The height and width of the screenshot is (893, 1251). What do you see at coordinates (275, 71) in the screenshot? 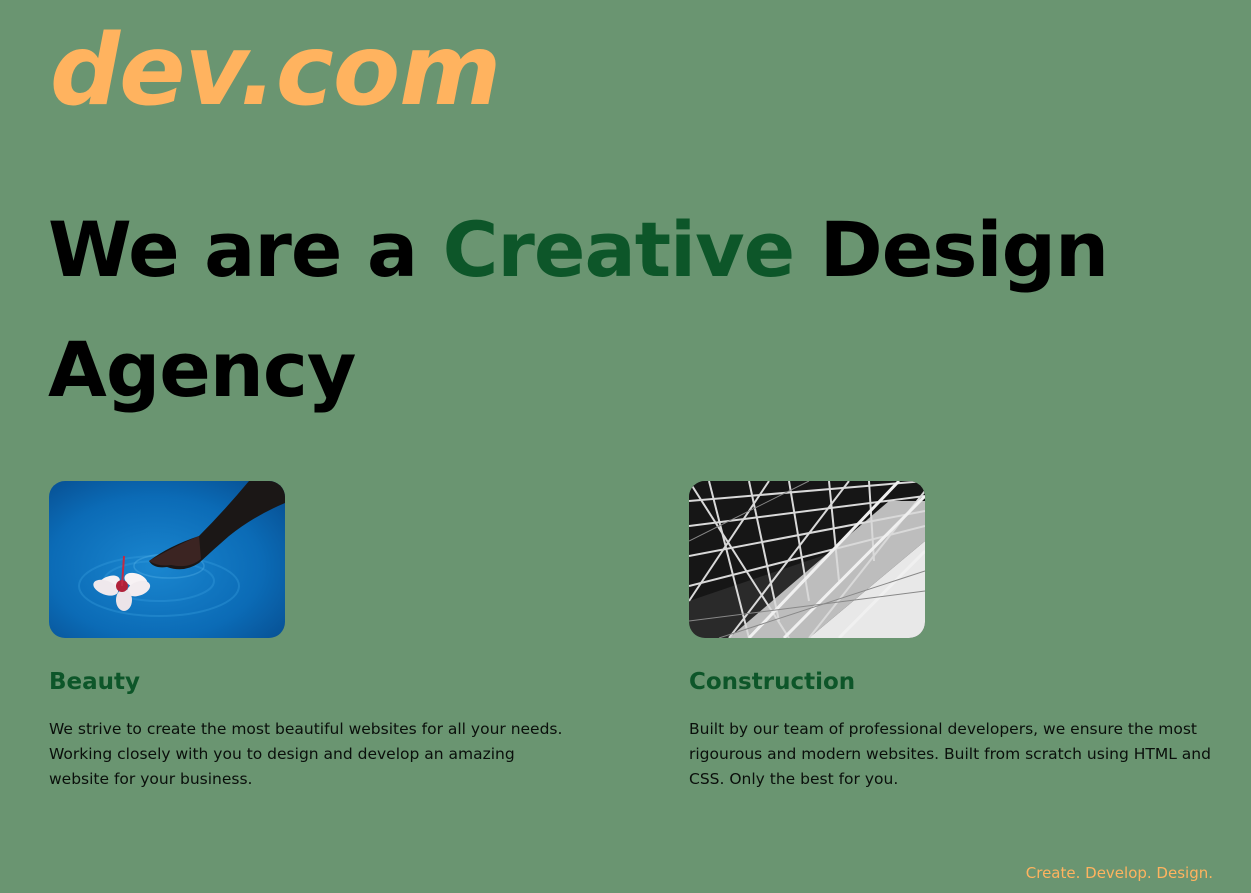
I see `site-logo: dev.com` at bounding box center [275, 71].